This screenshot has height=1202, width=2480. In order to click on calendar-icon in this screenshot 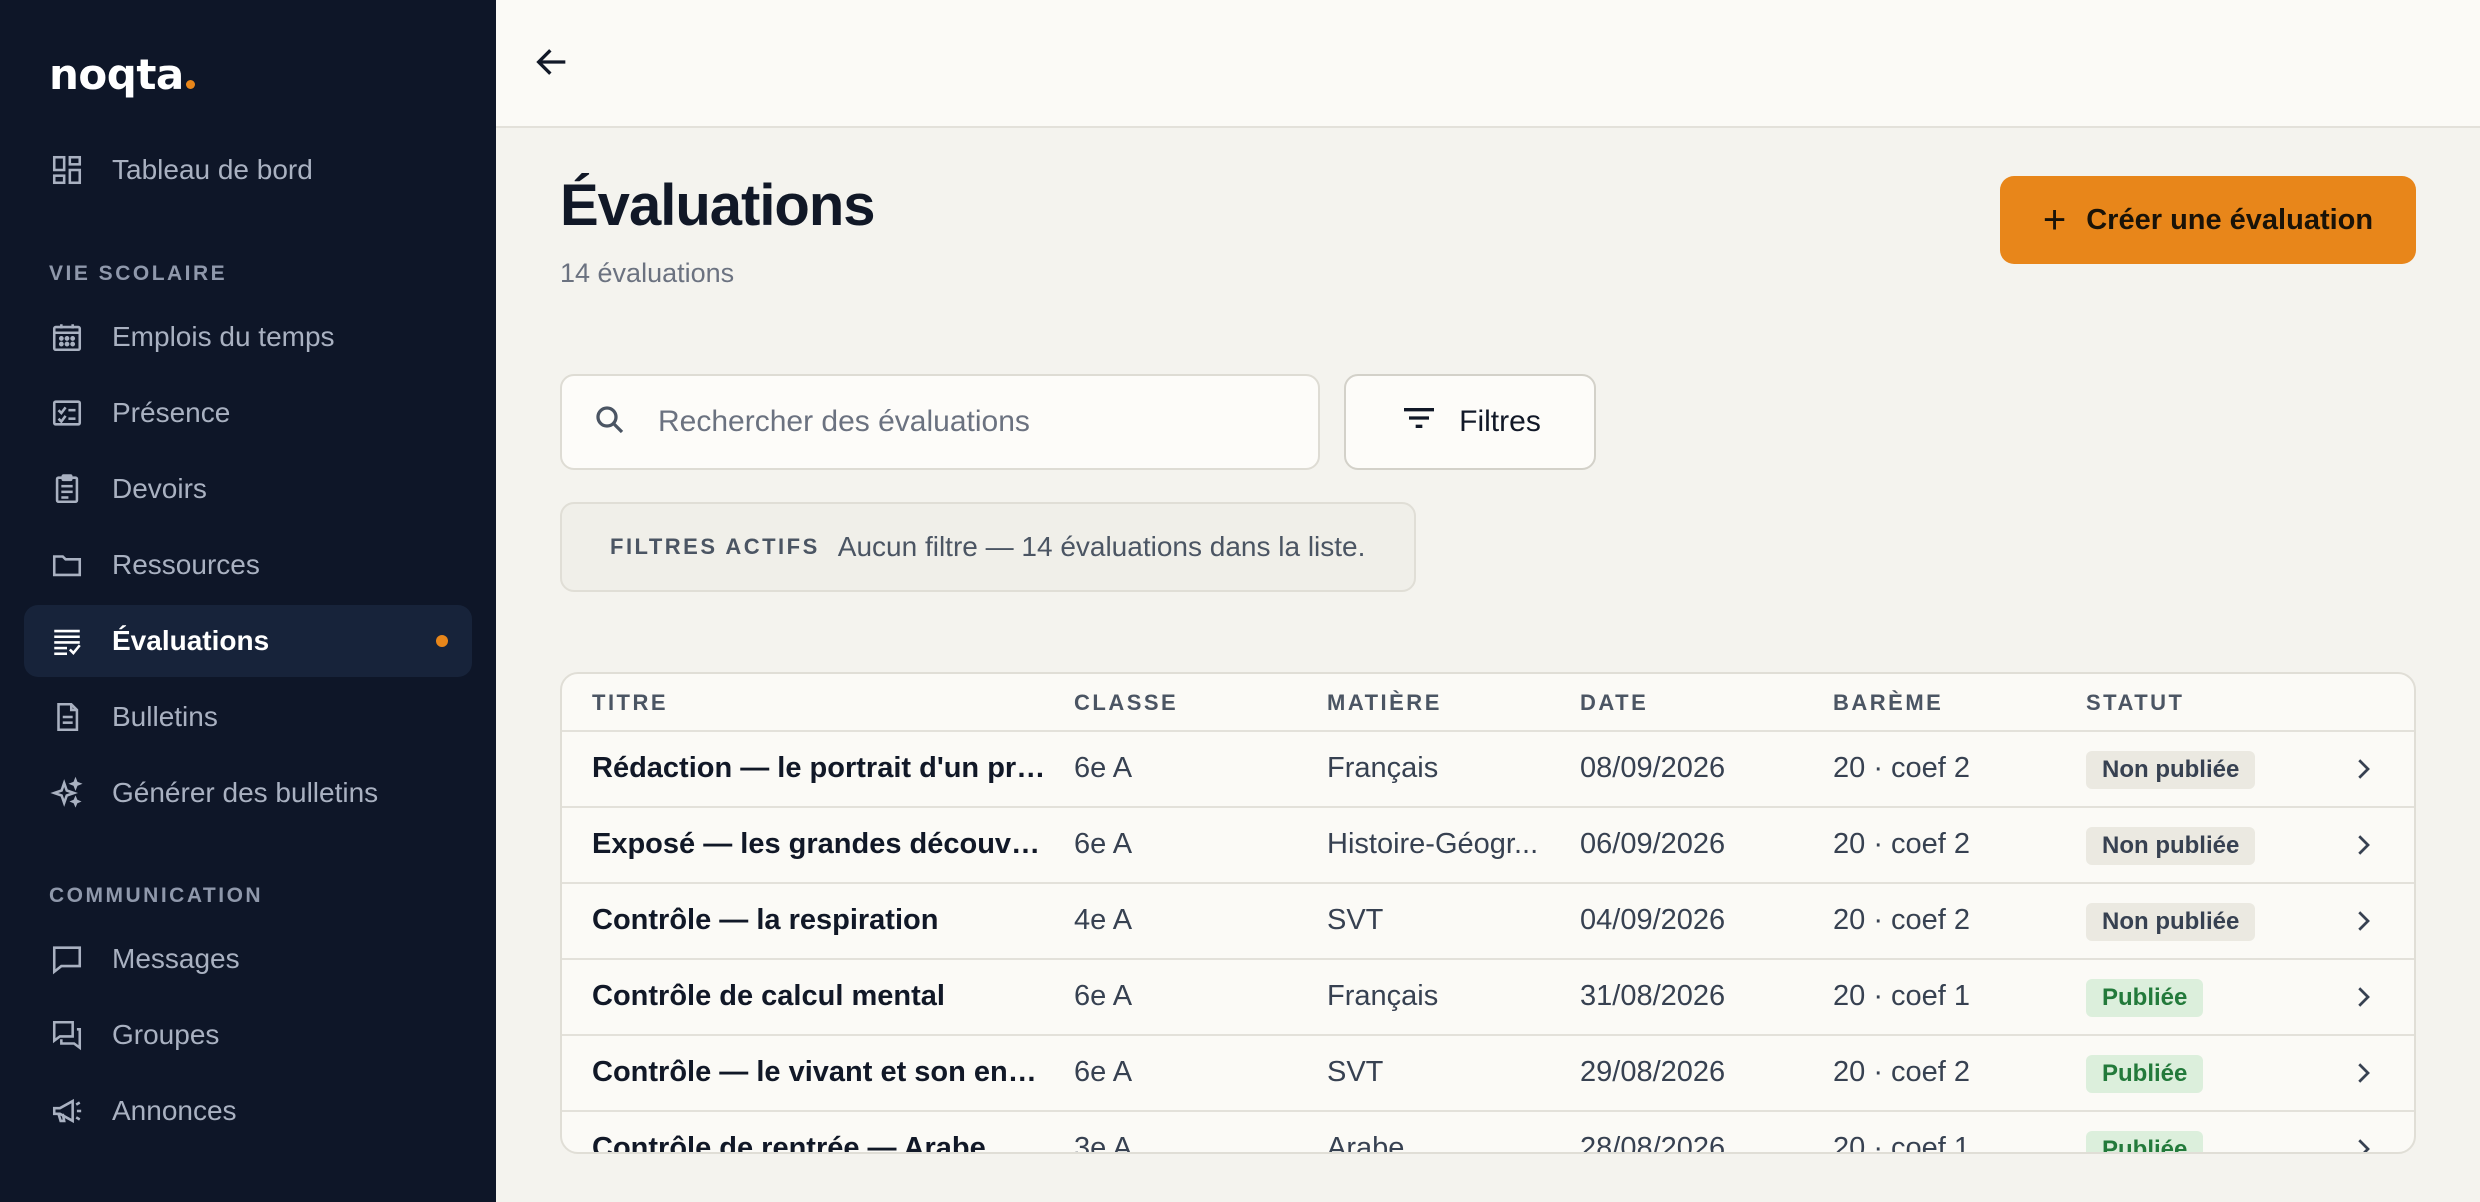, I will do `click(67, 337)`.